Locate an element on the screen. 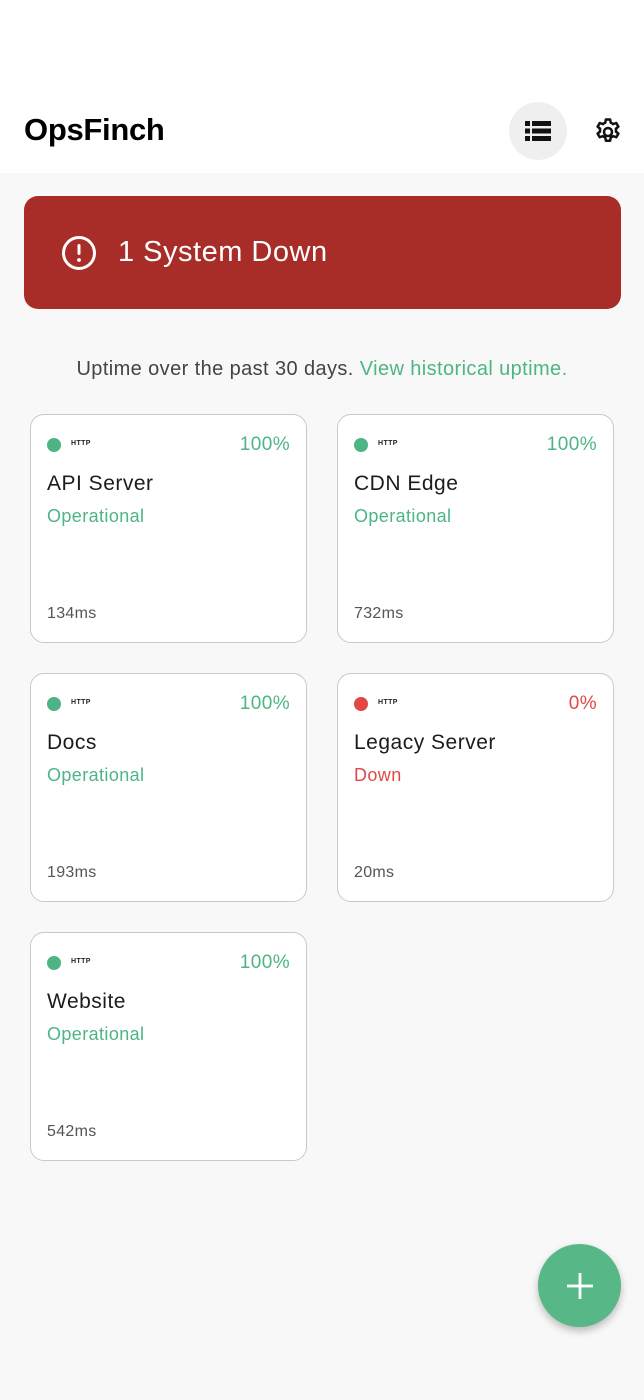  monitor-name: Docs is located at coordinates (72, 742).